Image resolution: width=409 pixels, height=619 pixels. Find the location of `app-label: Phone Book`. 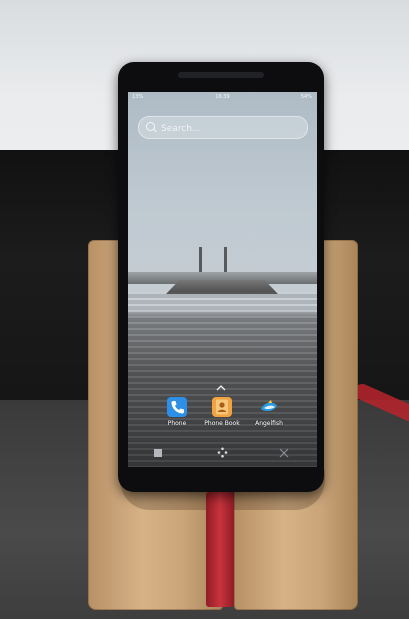

app-label: Phone Book is located at coordinates (222, 423).